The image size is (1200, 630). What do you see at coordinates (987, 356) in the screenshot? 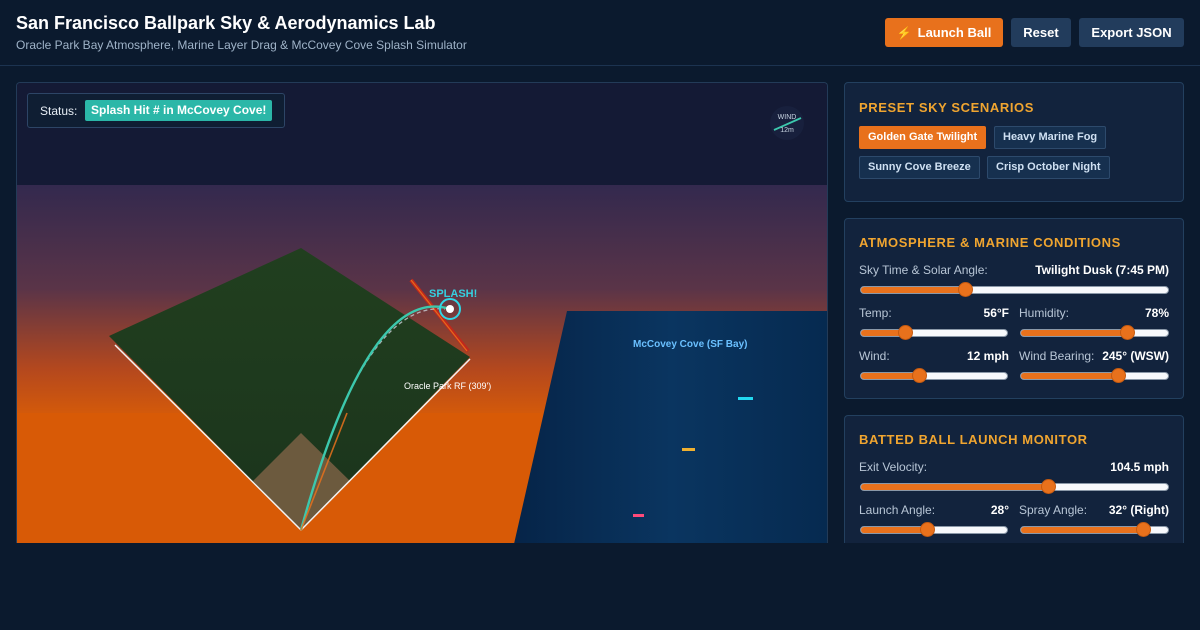
I see `wind-value: 12 mph` at bounding box center [987, 356].